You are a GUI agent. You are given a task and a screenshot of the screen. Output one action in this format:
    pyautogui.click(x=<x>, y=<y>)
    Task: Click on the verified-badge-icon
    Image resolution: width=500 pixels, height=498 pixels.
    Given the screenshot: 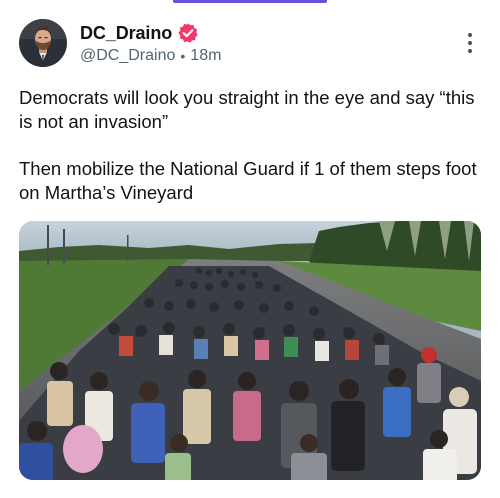 What is the action you would take?
    pyautogui.click(x=188, y=33)
    